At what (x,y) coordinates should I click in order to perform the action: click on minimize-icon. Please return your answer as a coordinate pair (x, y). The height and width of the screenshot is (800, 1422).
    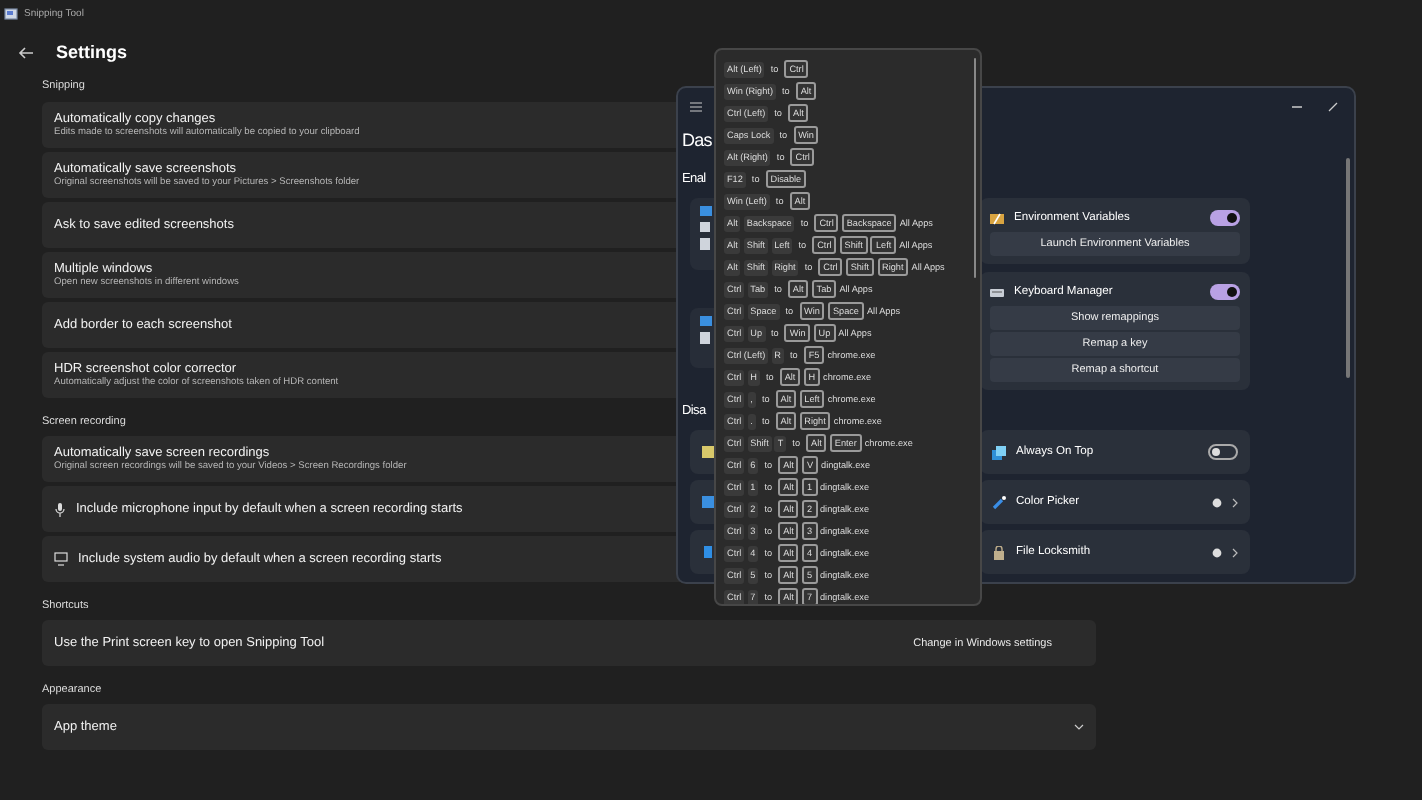
    Looking at the image, I should click on (1297, 106).